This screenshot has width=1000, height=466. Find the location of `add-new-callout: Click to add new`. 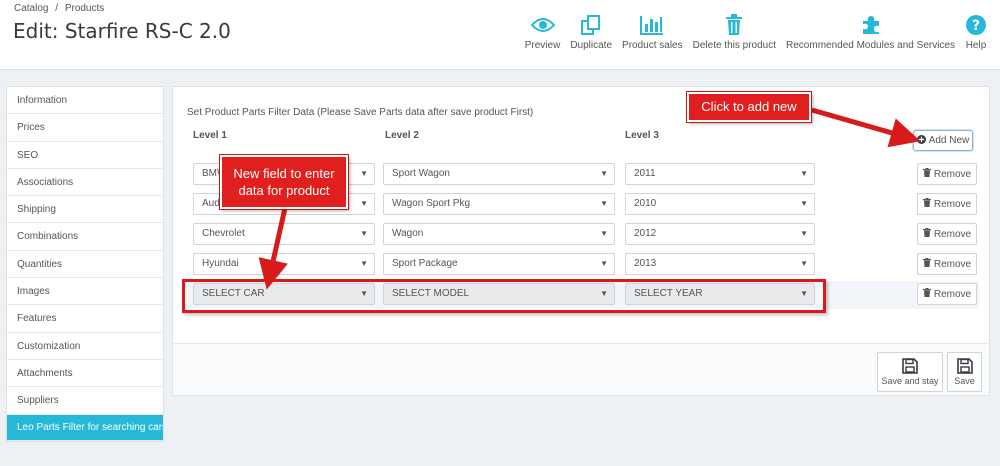

add-new-callout: Click to add new is located at coordinates (749, 107).